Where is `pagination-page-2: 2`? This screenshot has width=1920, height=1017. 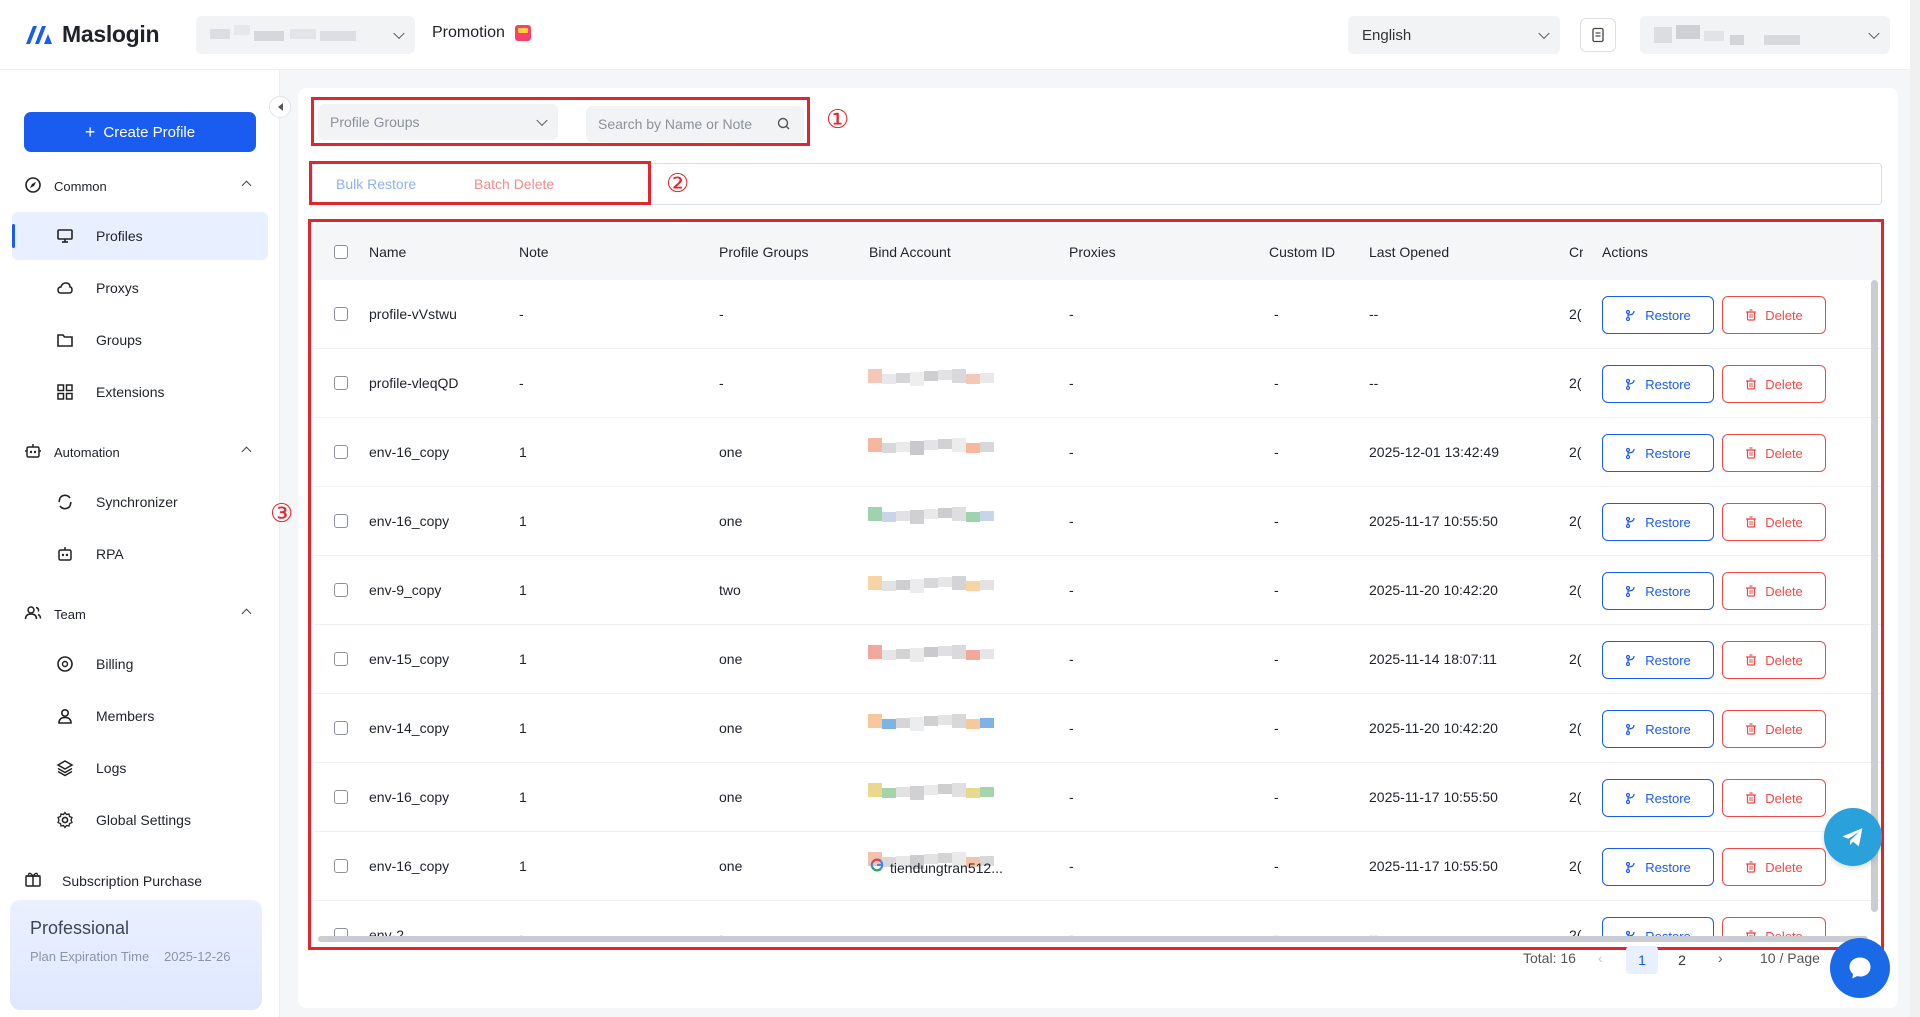
pagination-page-2: 2 is located at coordinates (1682, 960).